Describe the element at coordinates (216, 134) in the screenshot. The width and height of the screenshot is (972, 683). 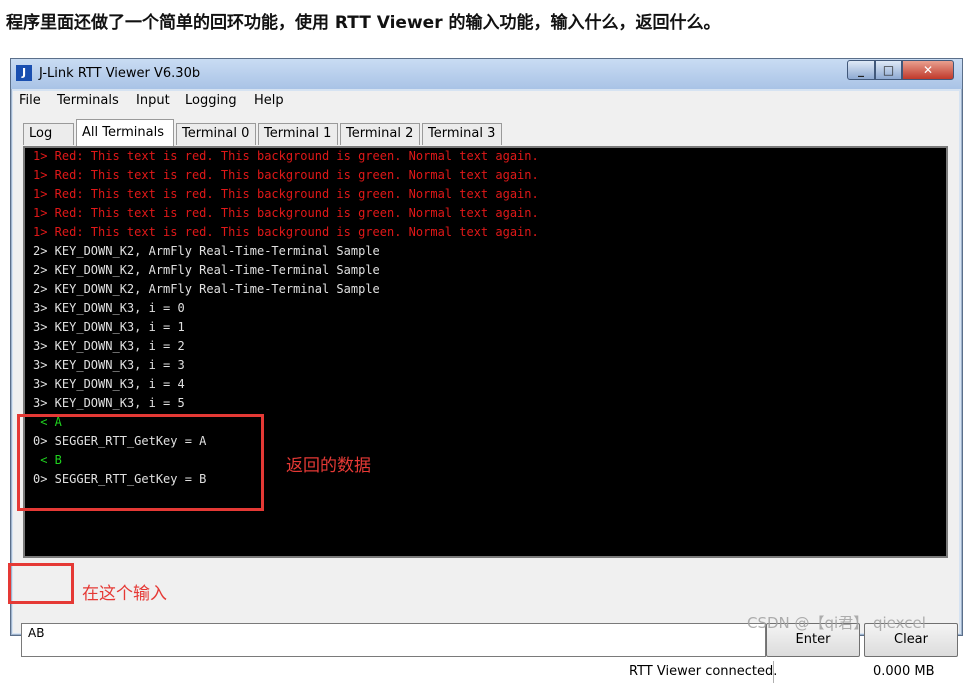
I see `tab-terminal-0: Terminal 0` at that location.